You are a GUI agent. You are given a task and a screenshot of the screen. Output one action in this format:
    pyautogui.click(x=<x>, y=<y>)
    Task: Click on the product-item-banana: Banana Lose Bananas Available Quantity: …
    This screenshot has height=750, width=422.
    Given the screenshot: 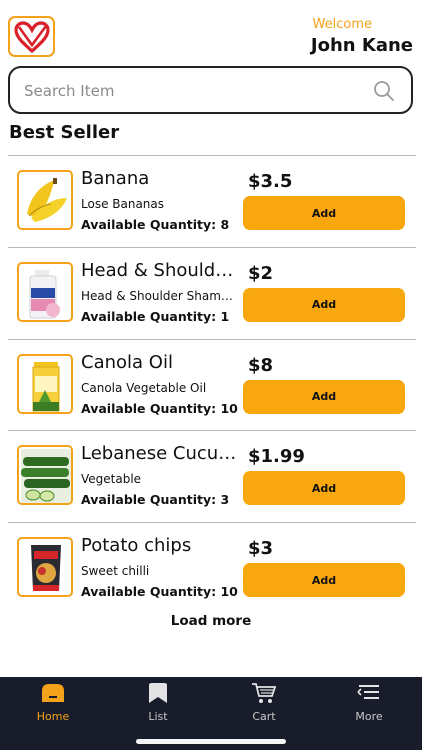 What is the action you would take?
    pyautogui.click(x=212, y=201)
    